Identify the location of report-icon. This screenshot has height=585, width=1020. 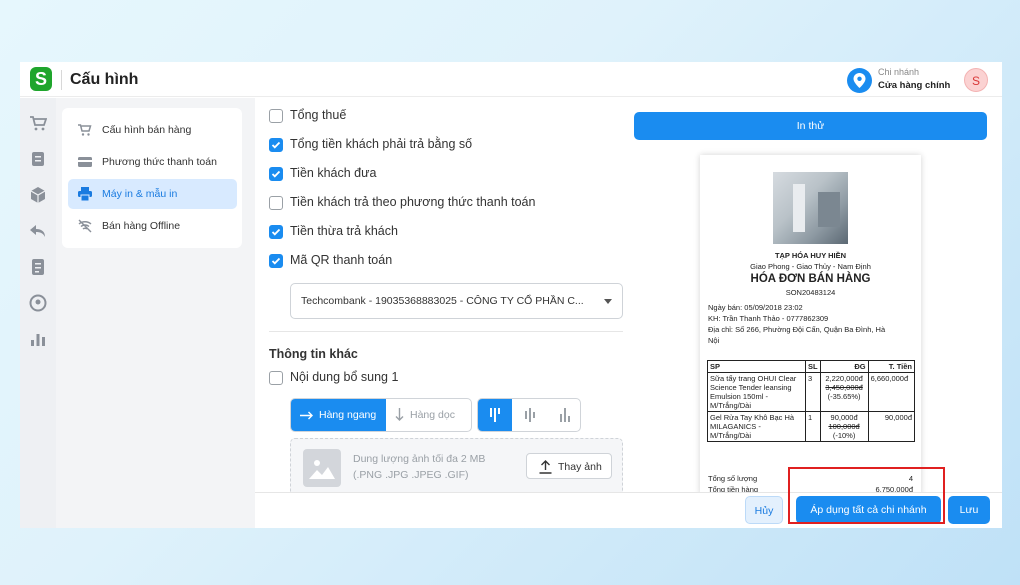
(38, 267).